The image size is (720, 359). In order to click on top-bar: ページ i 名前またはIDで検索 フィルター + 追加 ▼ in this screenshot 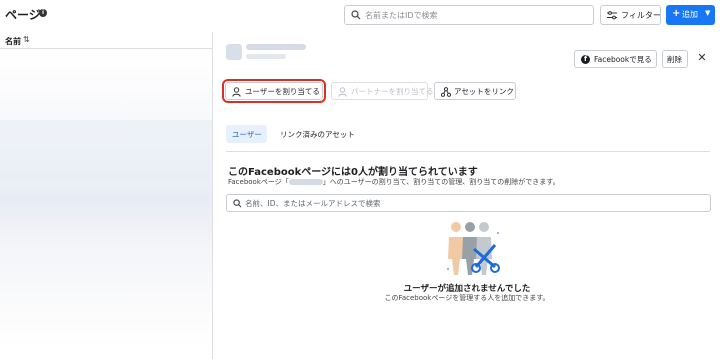, I will do `click(360, 16)`.